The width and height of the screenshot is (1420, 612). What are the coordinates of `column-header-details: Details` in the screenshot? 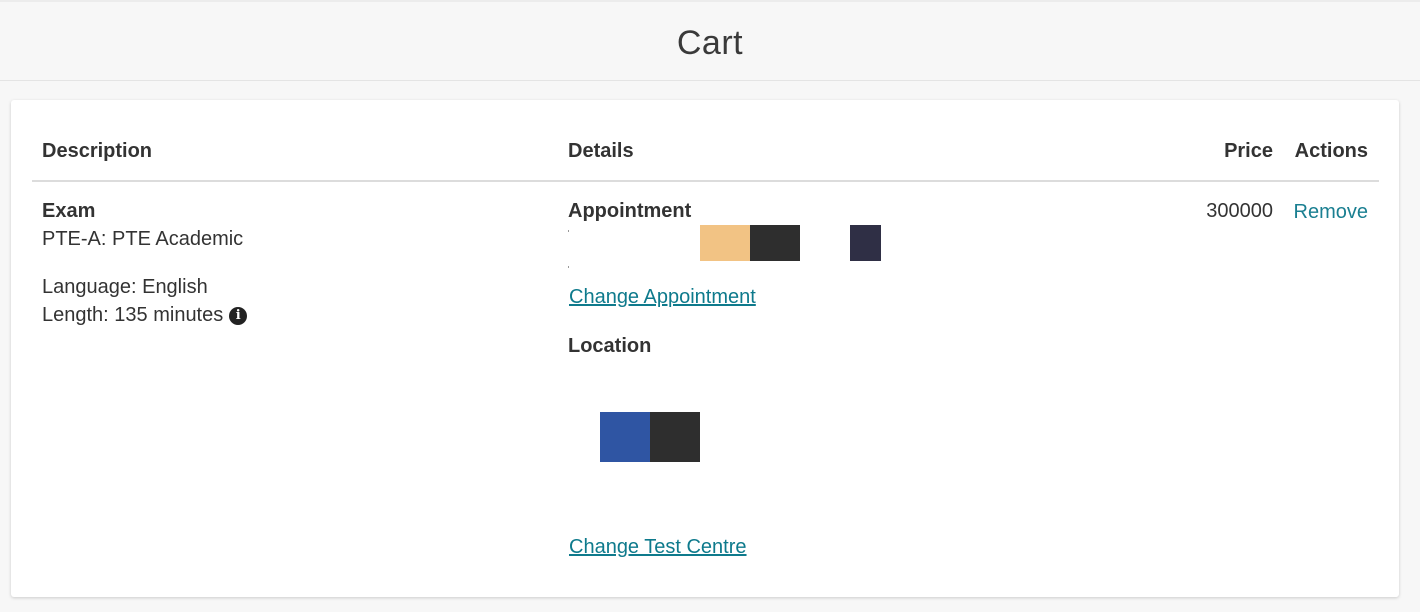 It's located at (601, 151).